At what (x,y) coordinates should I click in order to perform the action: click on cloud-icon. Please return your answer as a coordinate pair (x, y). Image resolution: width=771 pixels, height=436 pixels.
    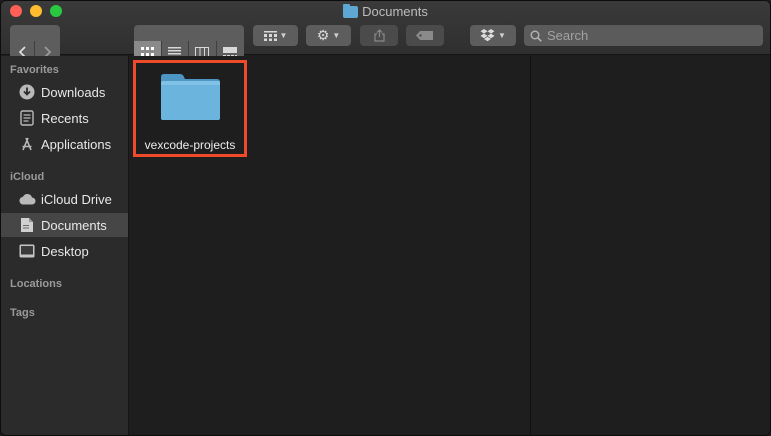
    Looking at the image, I should click on (27, 199).